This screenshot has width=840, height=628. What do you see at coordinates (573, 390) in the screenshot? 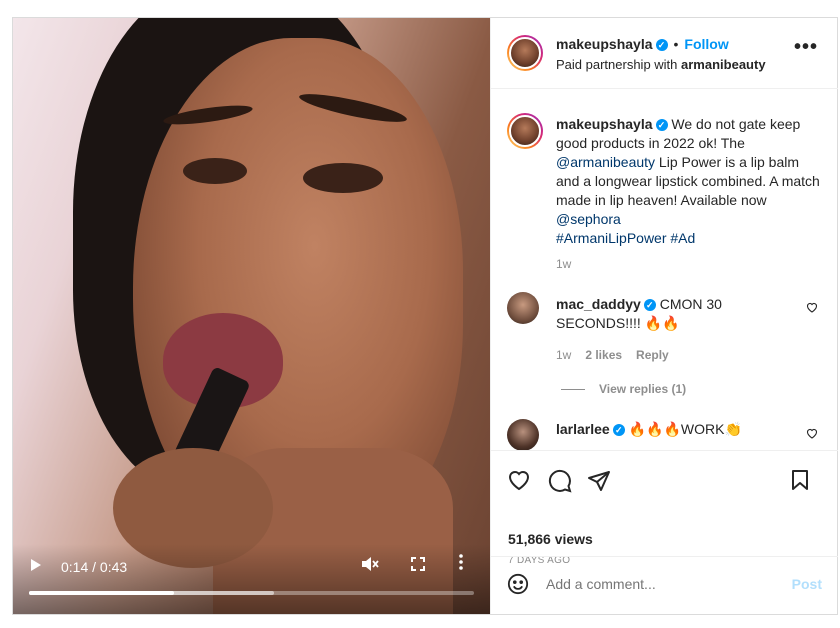
I see `replies-divider` at bounding box center [573, 390].